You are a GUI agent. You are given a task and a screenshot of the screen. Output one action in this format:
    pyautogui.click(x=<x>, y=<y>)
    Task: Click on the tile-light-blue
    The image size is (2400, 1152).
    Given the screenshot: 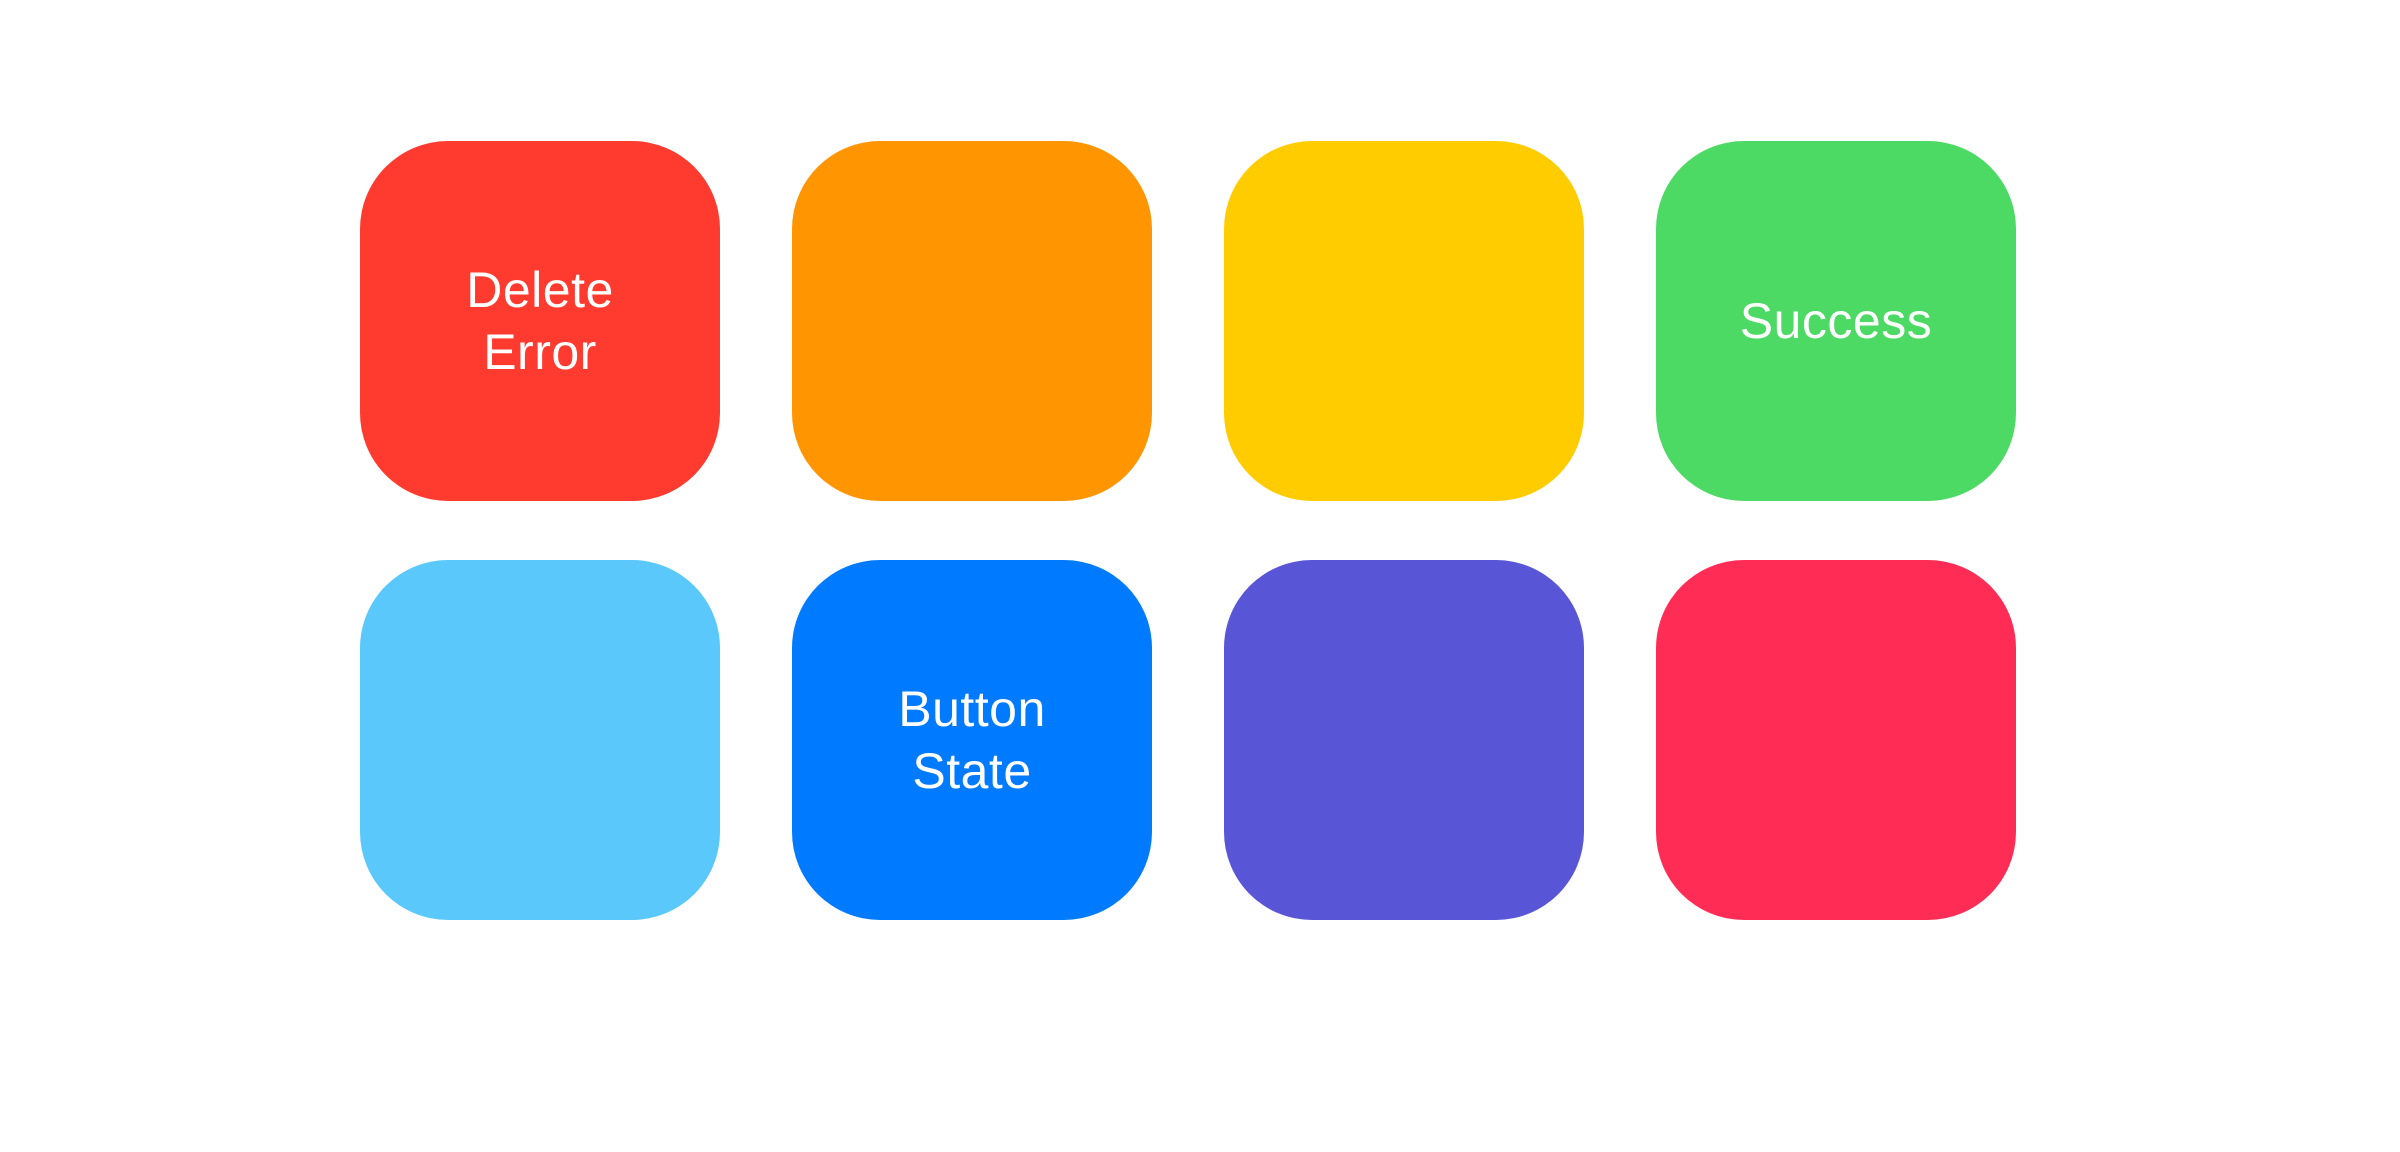 What is the action you would take?
    pyautogui.click(x=540, y=740)
    